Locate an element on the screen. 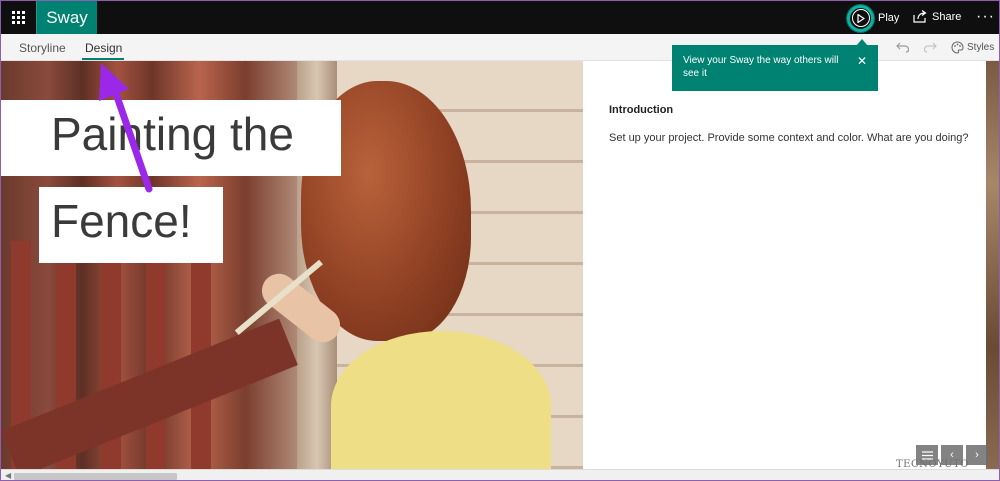 Image resolution: width=1000 pixels, height=481 pixels. play-icon-highlight is located at coordinates (860, 18).